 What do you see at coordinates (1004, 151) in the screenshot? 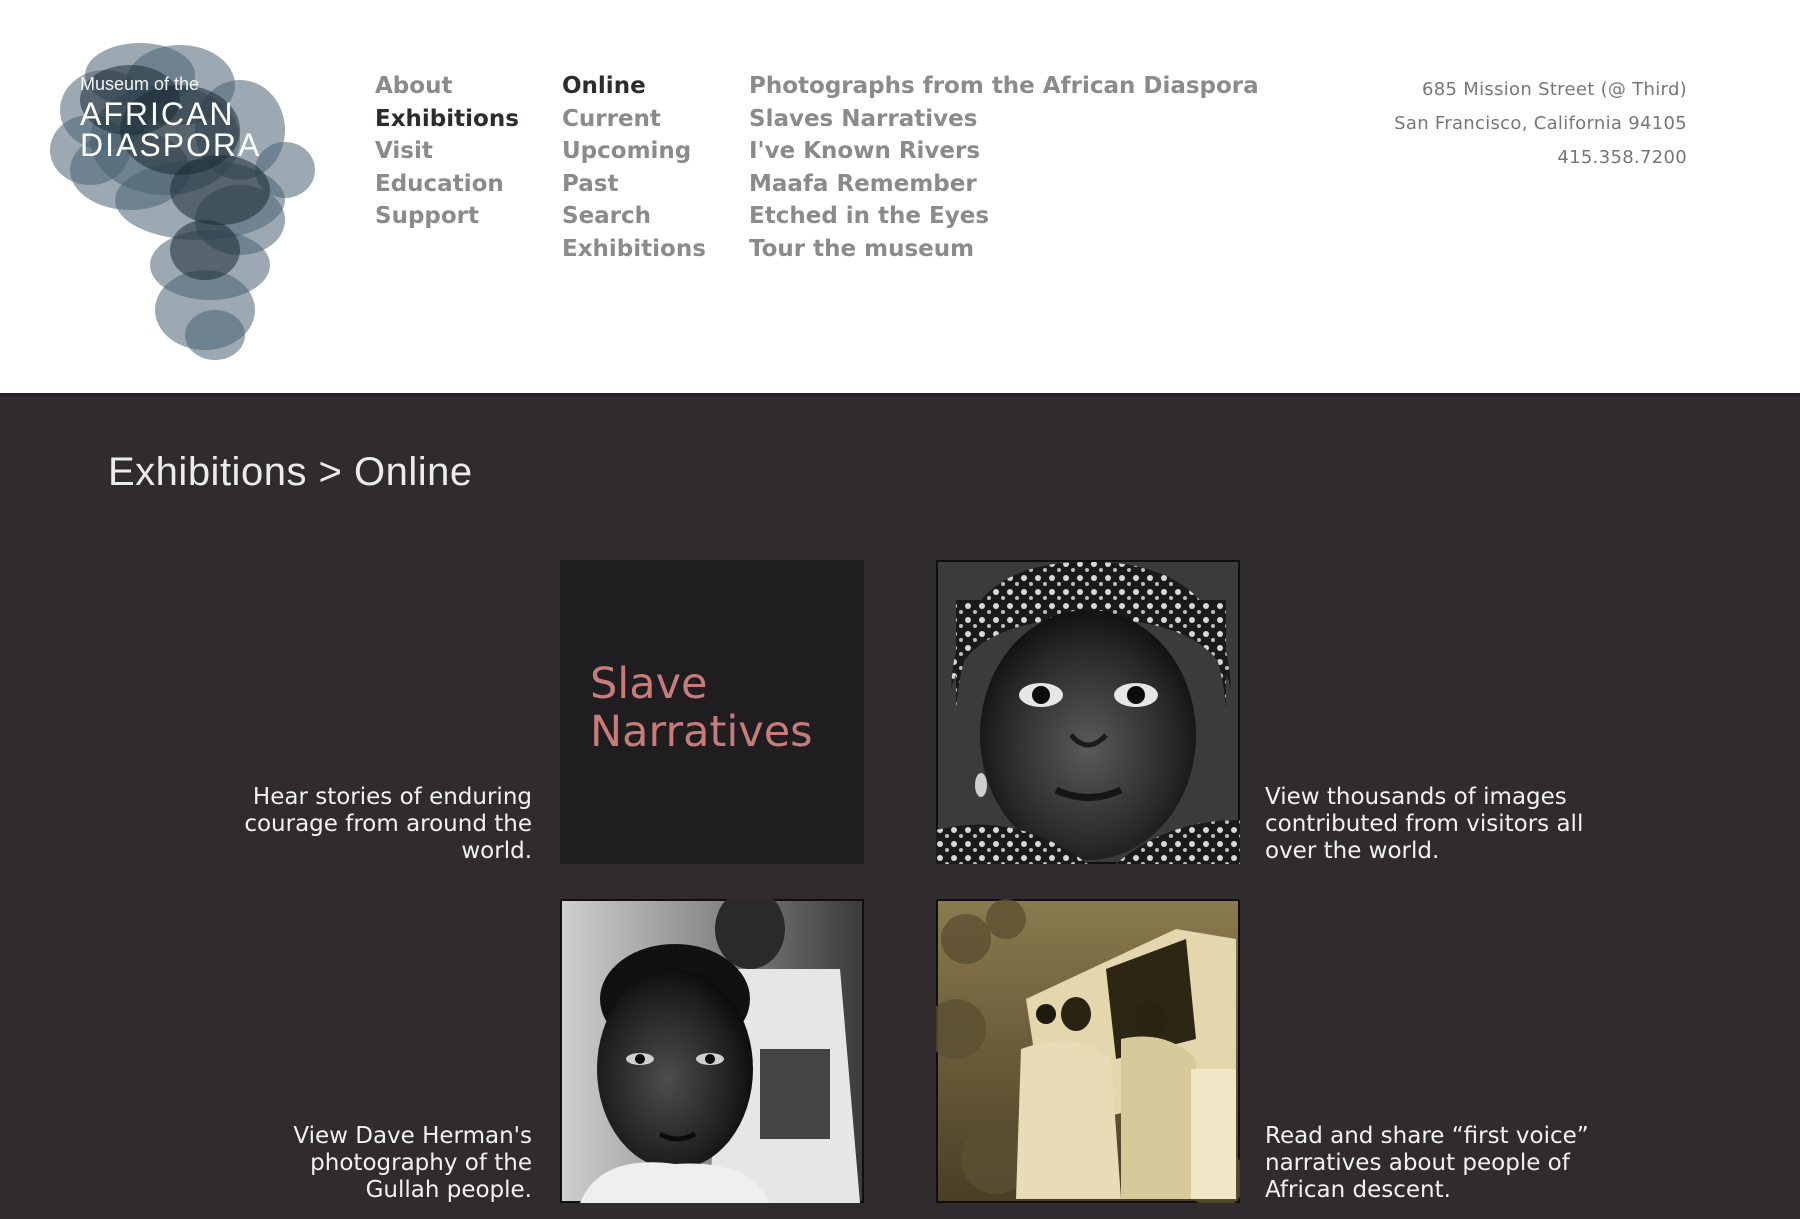
I see `online-item-known-rivers: I've Known Rivers` at bounding box center [1004, 151].